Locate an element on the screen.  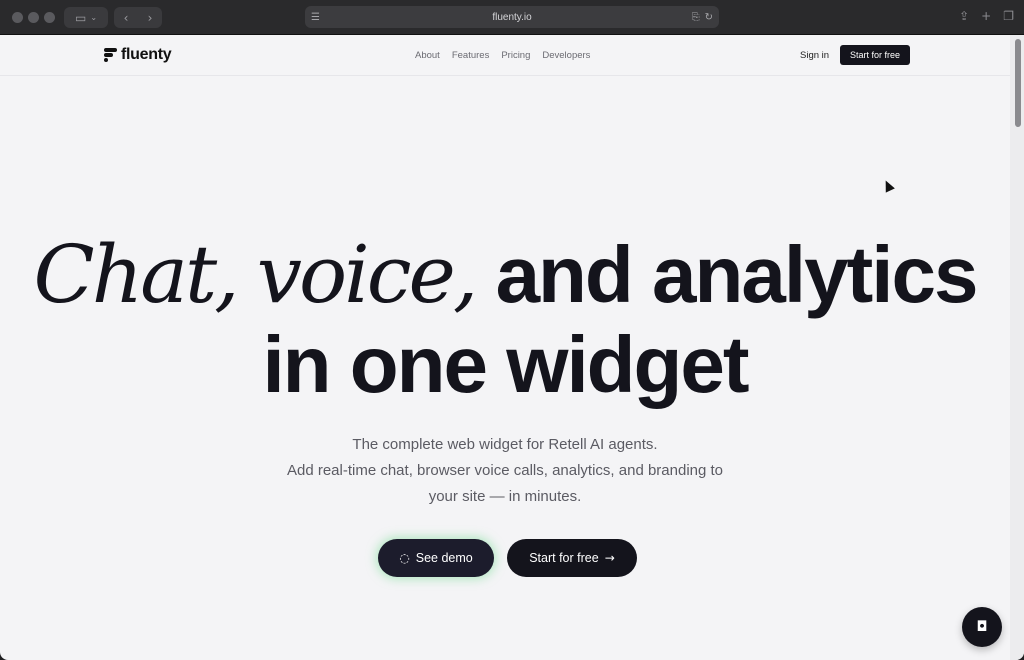
url-text: fluenty.io is located at coordinates (512, 17).